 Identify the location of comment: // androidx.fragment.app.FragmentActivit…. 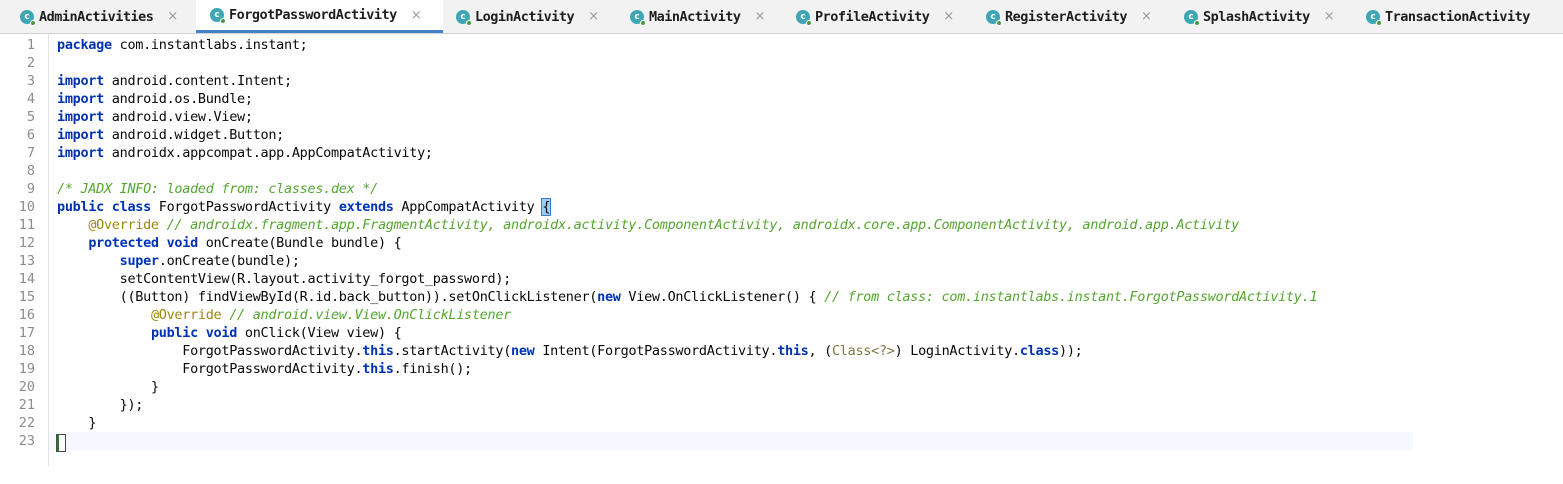
(699, 225).